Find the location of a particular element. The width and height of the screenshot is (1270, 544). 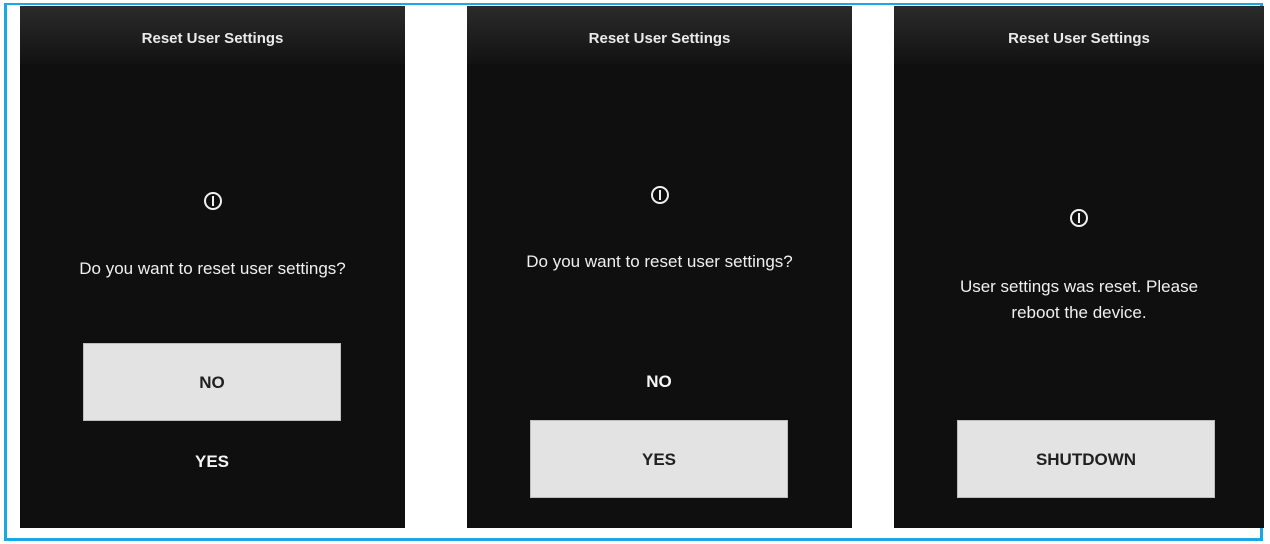

message-line-2: reboot the device. is located at coordinates (1079, 312).